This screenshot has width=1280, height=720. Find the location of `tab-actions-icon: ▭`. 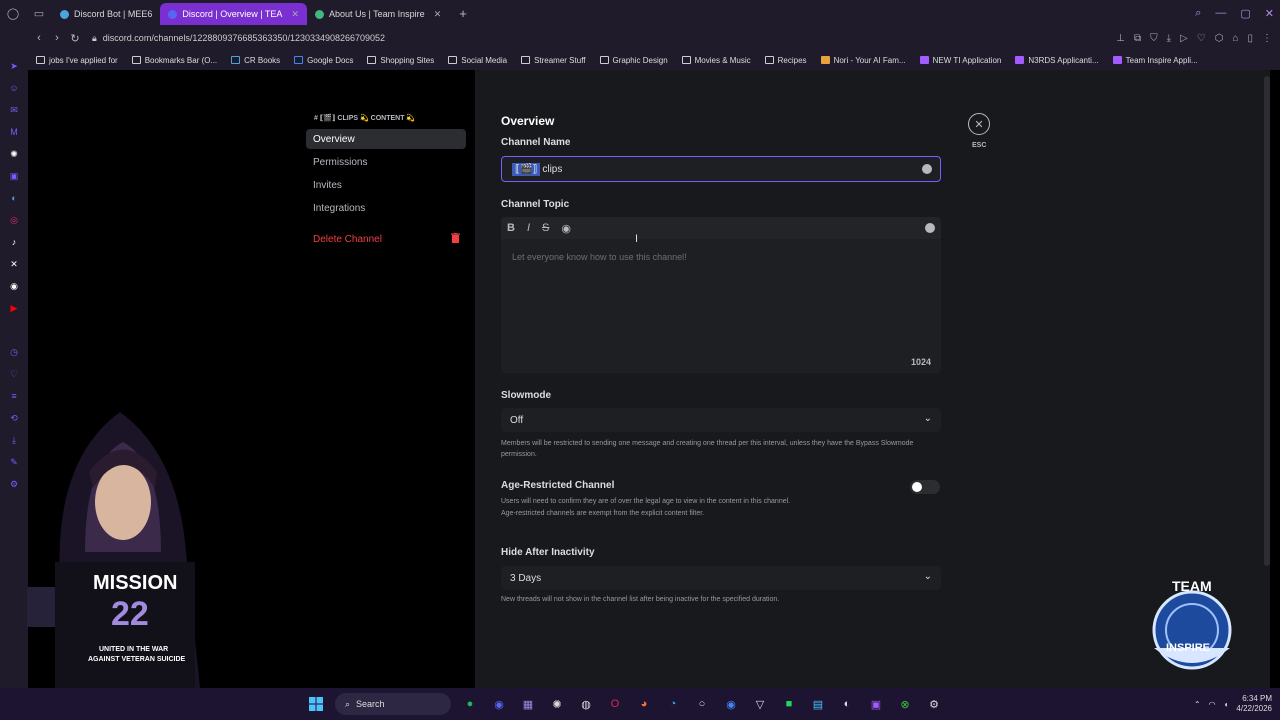

tab-actions-icon: ▭ is located at coordinates (39, 13).